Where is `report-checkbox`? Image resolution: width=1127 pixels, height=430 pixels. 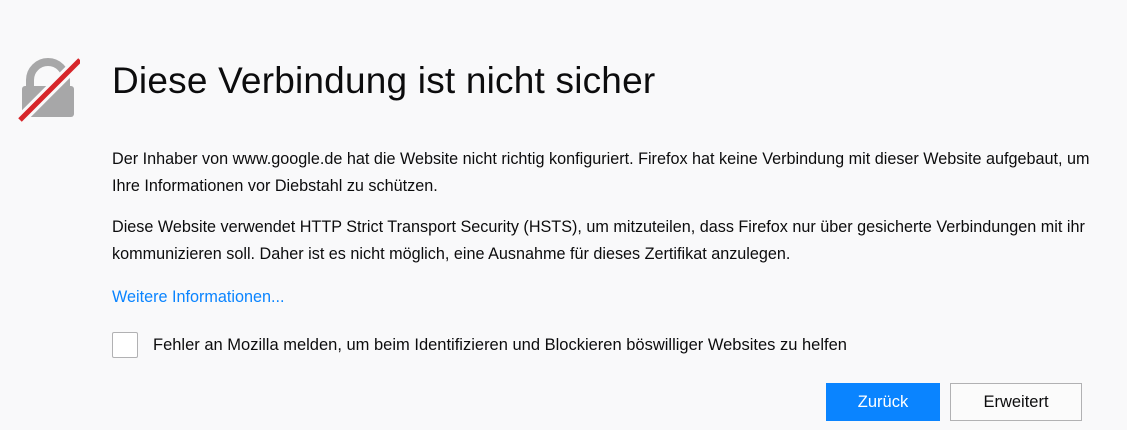 report-checkbox is located at coordinates (125, 345).